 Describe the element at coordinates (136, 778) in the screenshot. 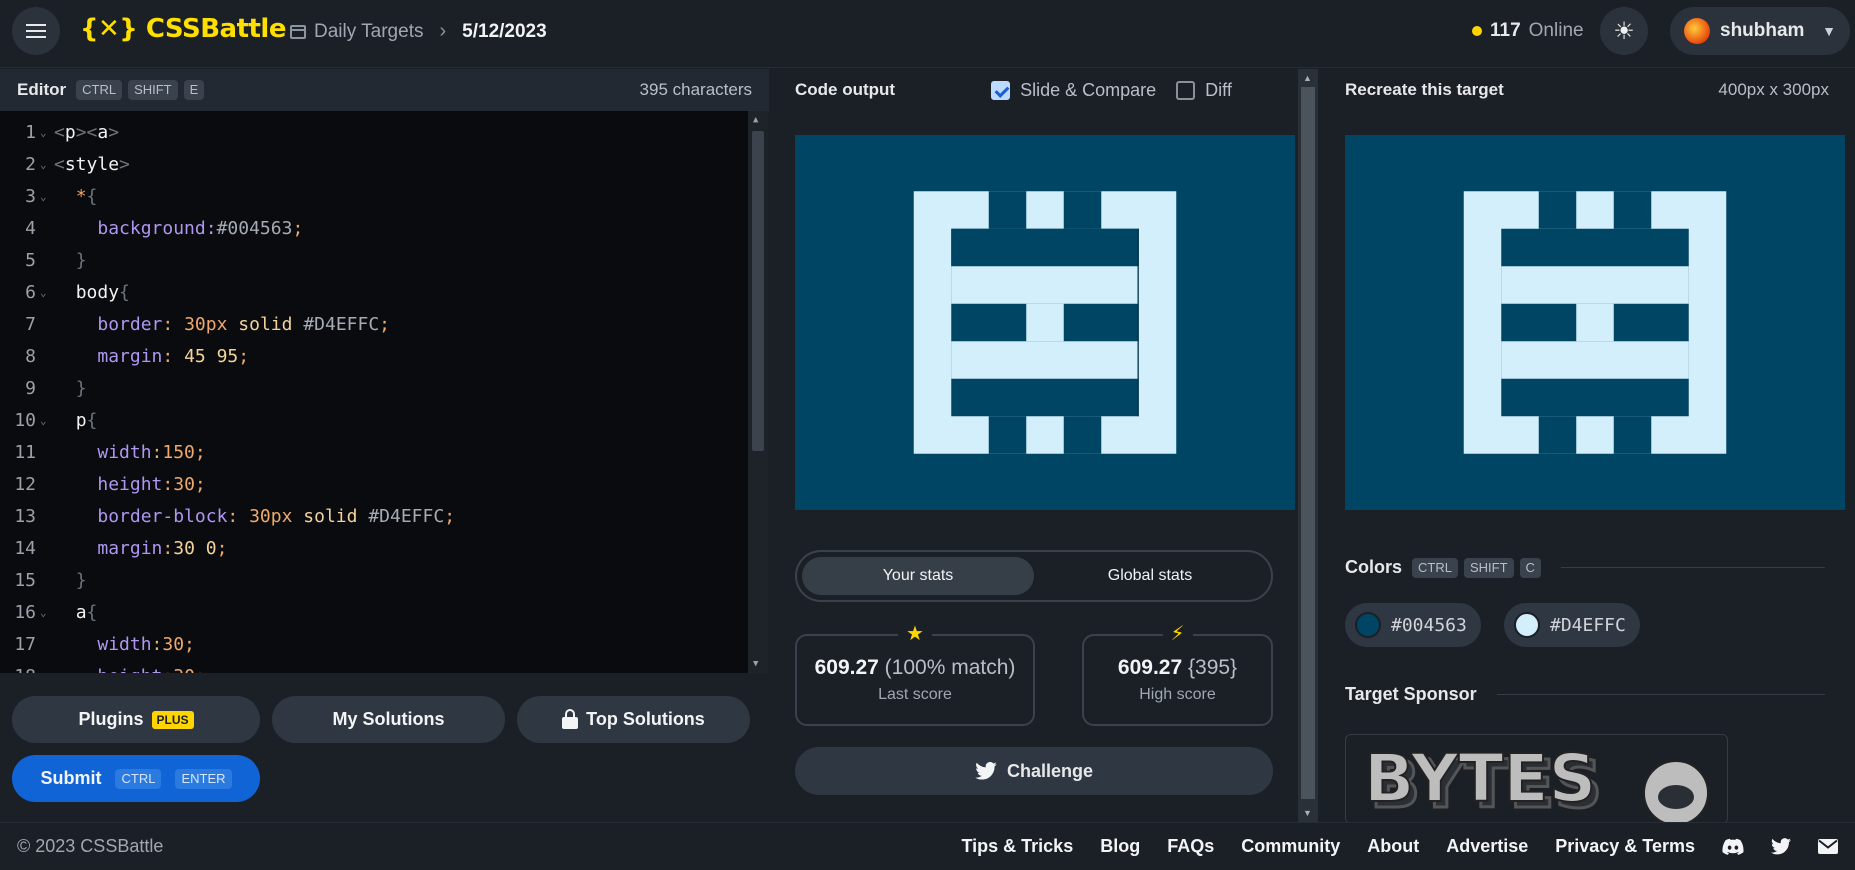

I see `submit-button: Submit CTRL ENTER` at that location.